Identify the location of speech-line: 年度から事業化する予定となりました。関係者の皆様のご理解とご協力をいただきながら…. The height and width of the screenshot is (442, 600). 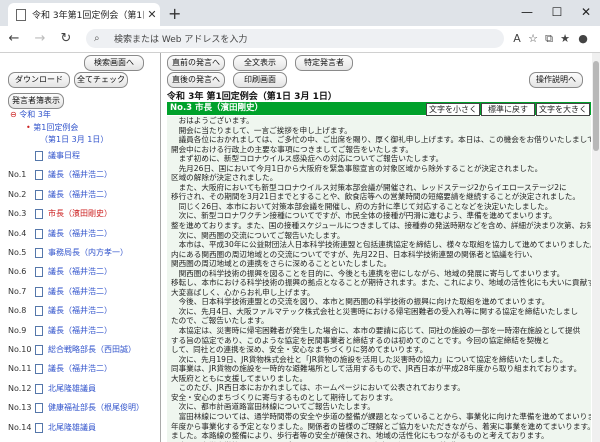
(381, 426).